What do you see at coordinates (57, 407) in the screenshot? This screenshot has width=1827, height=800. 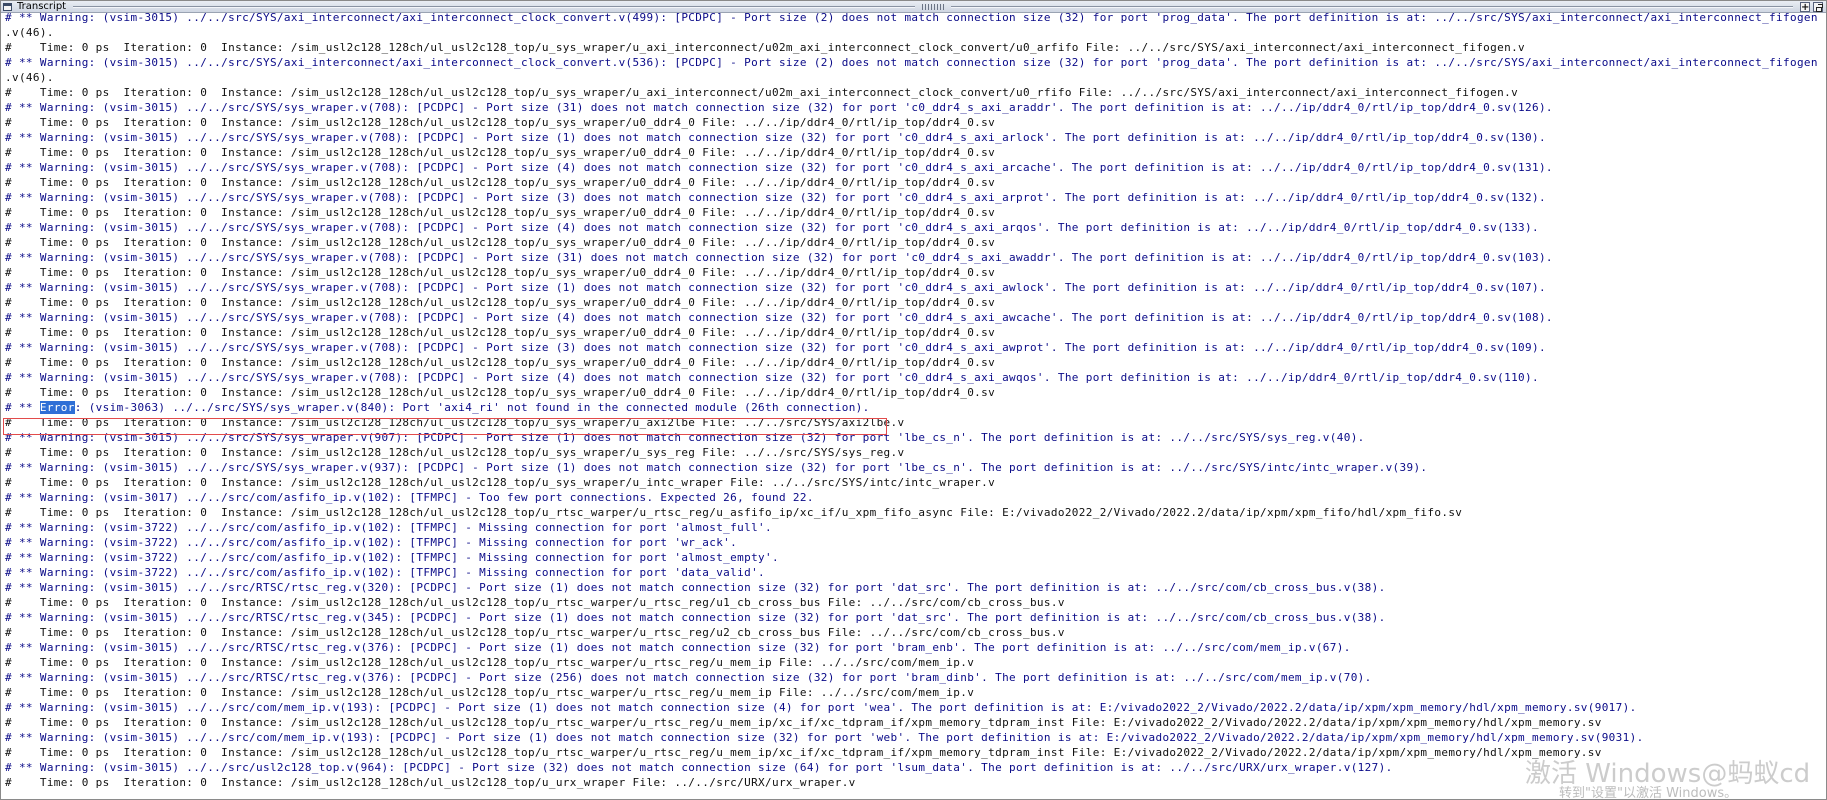 I see `error-keyword-selection: Error` at bounding box center [57, 407].